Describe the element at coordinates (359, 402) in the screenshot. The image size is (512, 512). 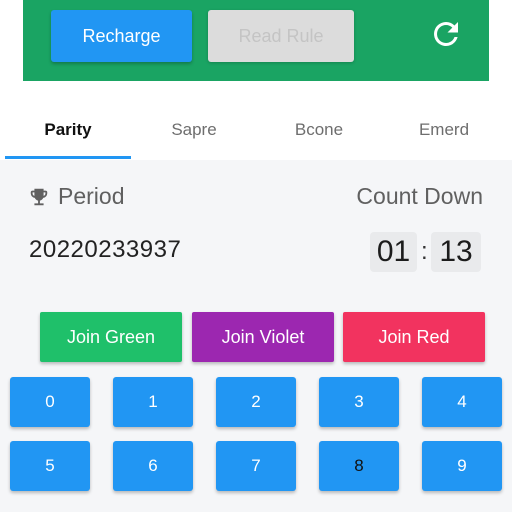
I see `number-button-3: 3` at that location.